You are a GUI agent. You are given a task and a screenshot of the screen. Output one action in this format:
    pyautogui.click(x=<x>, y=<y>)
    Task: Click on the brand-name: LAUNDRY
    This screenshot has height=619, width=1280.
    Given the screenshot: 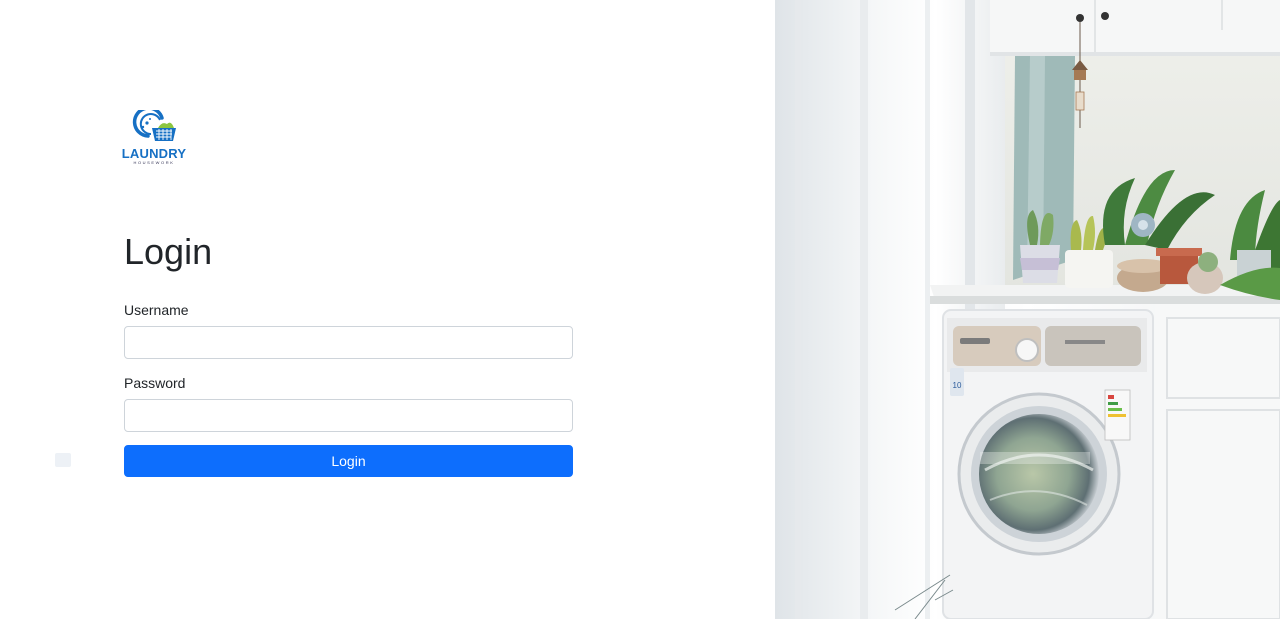 What is the action you would take?
    pyautogui.click(x=154, y=153)
    